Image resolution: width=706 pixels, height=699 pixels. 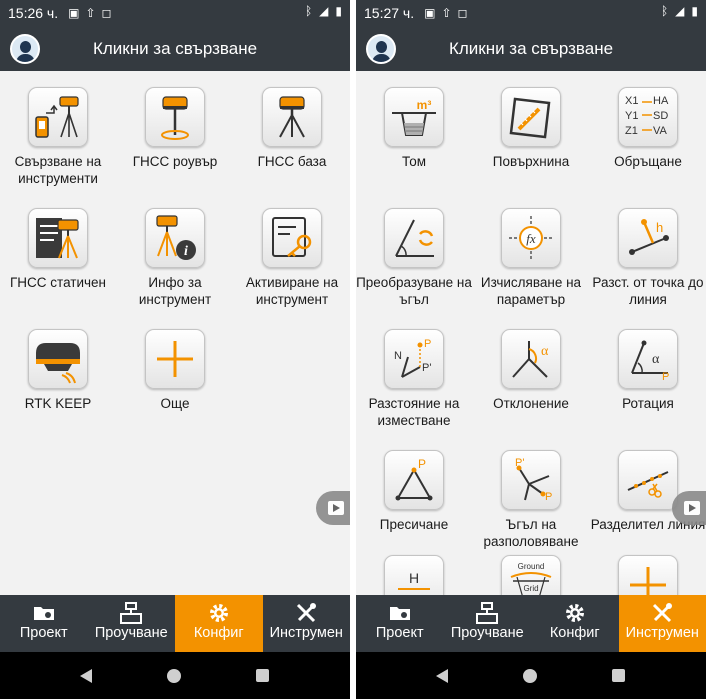 I want to click on tile-height: HN E, so click(x=414, y=575).